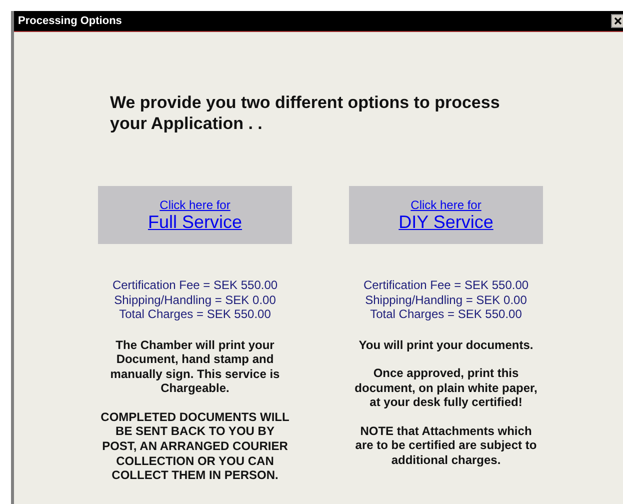 This screenshot has height=504, width=623. I want to click on description-text: Once approved, print this document, on plain white paper, at your desk fully certified!, so click(446, 388).